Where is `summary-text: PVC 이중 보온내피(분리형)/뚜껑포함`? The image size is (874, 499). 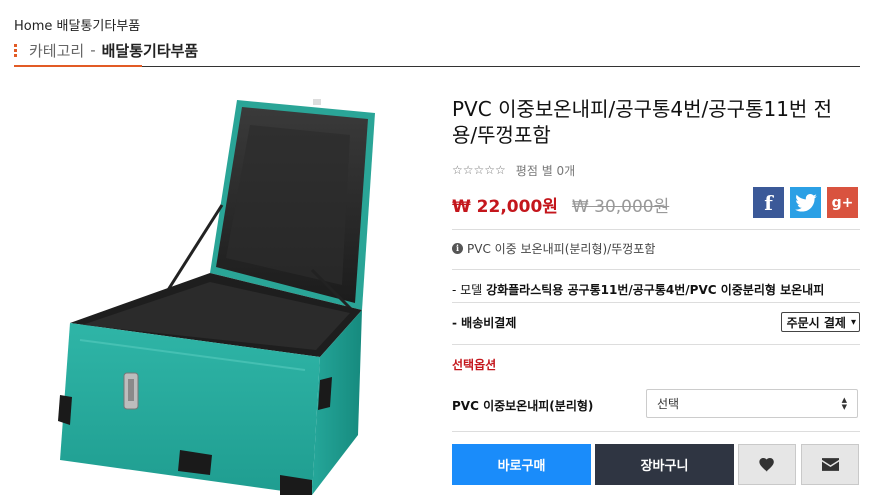 summary-text: PVC 이중 보온내피(분리형)/뚜껑포함 is located at coordinates (561, 248).